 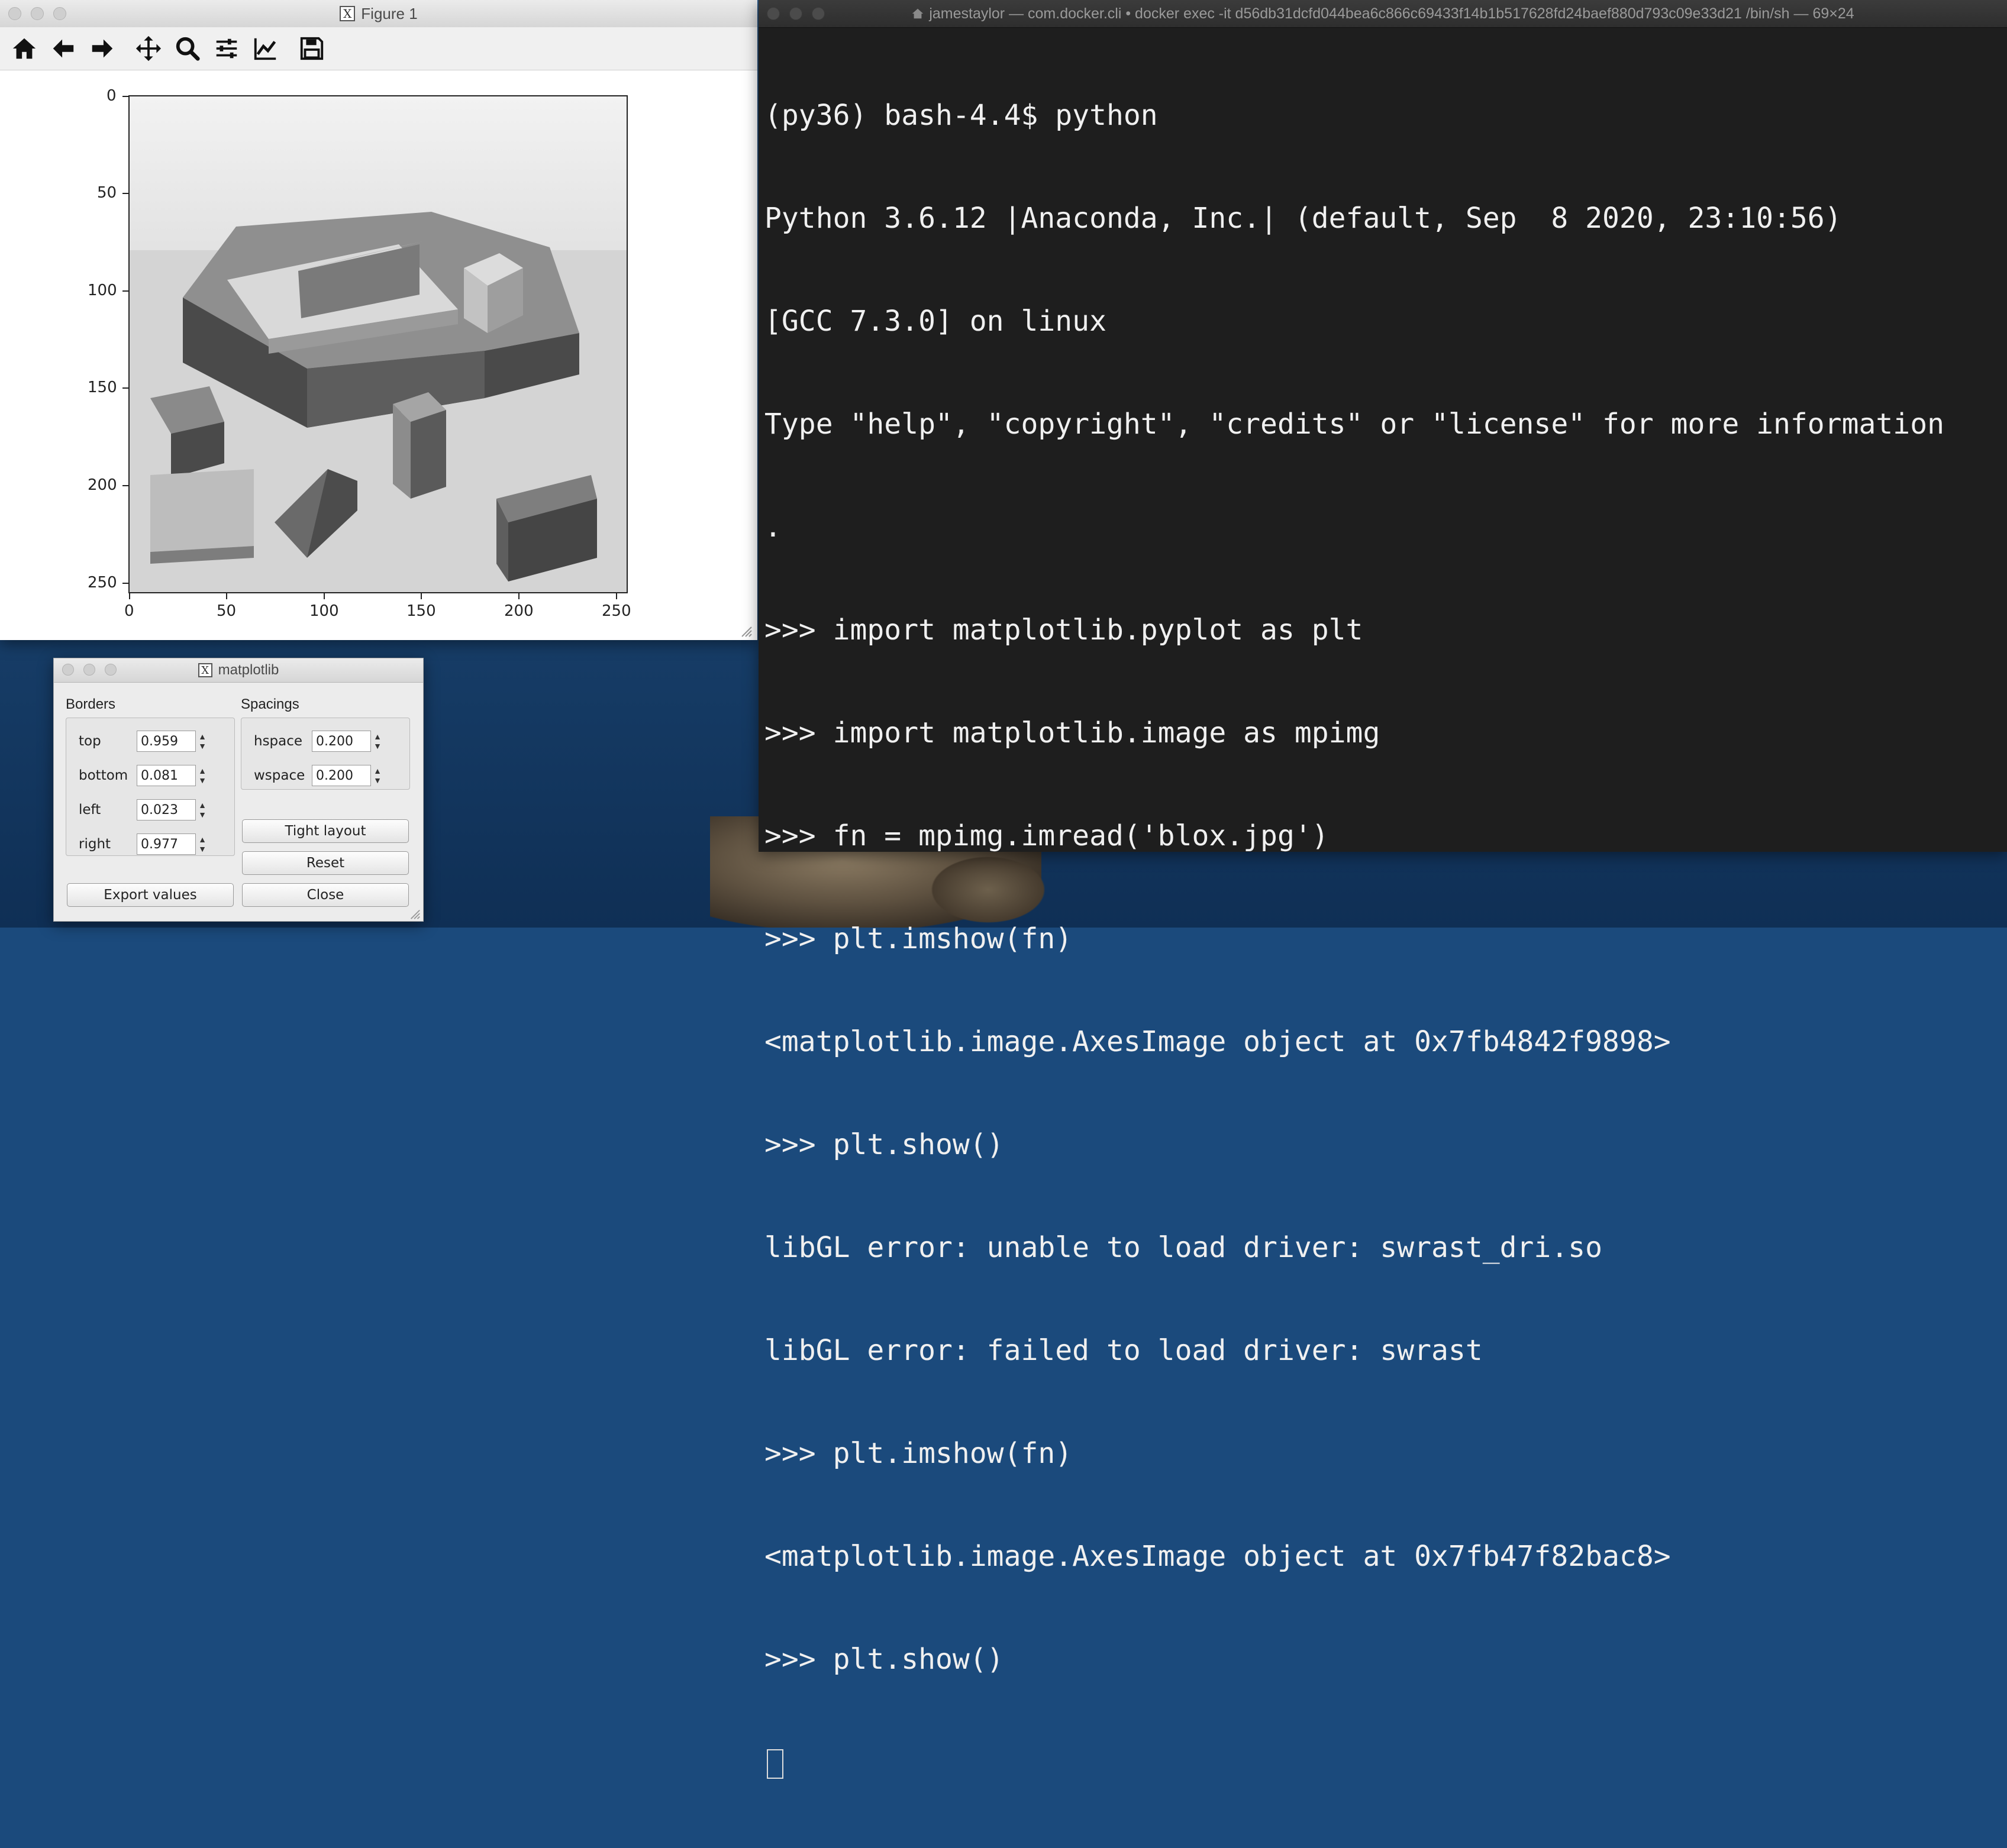 I want to click on border-row-top: top ▲▼, so click(x=144, y=741).